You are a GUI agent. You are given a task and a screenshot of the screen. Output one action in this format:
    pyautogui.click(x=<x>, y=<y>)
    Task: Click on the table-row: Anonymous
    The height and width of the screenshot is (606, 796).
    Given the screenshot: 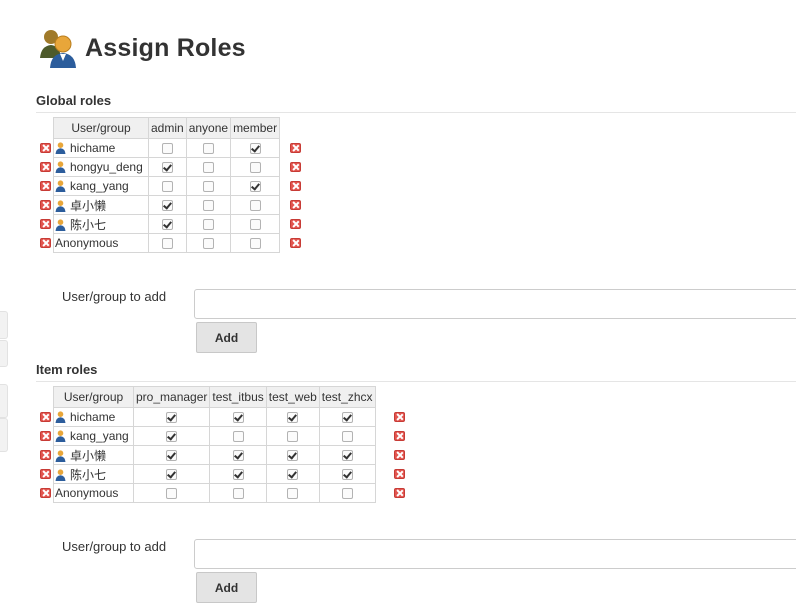 What is the action you would take?
    pyautogui.click(x=167, y=243)
    